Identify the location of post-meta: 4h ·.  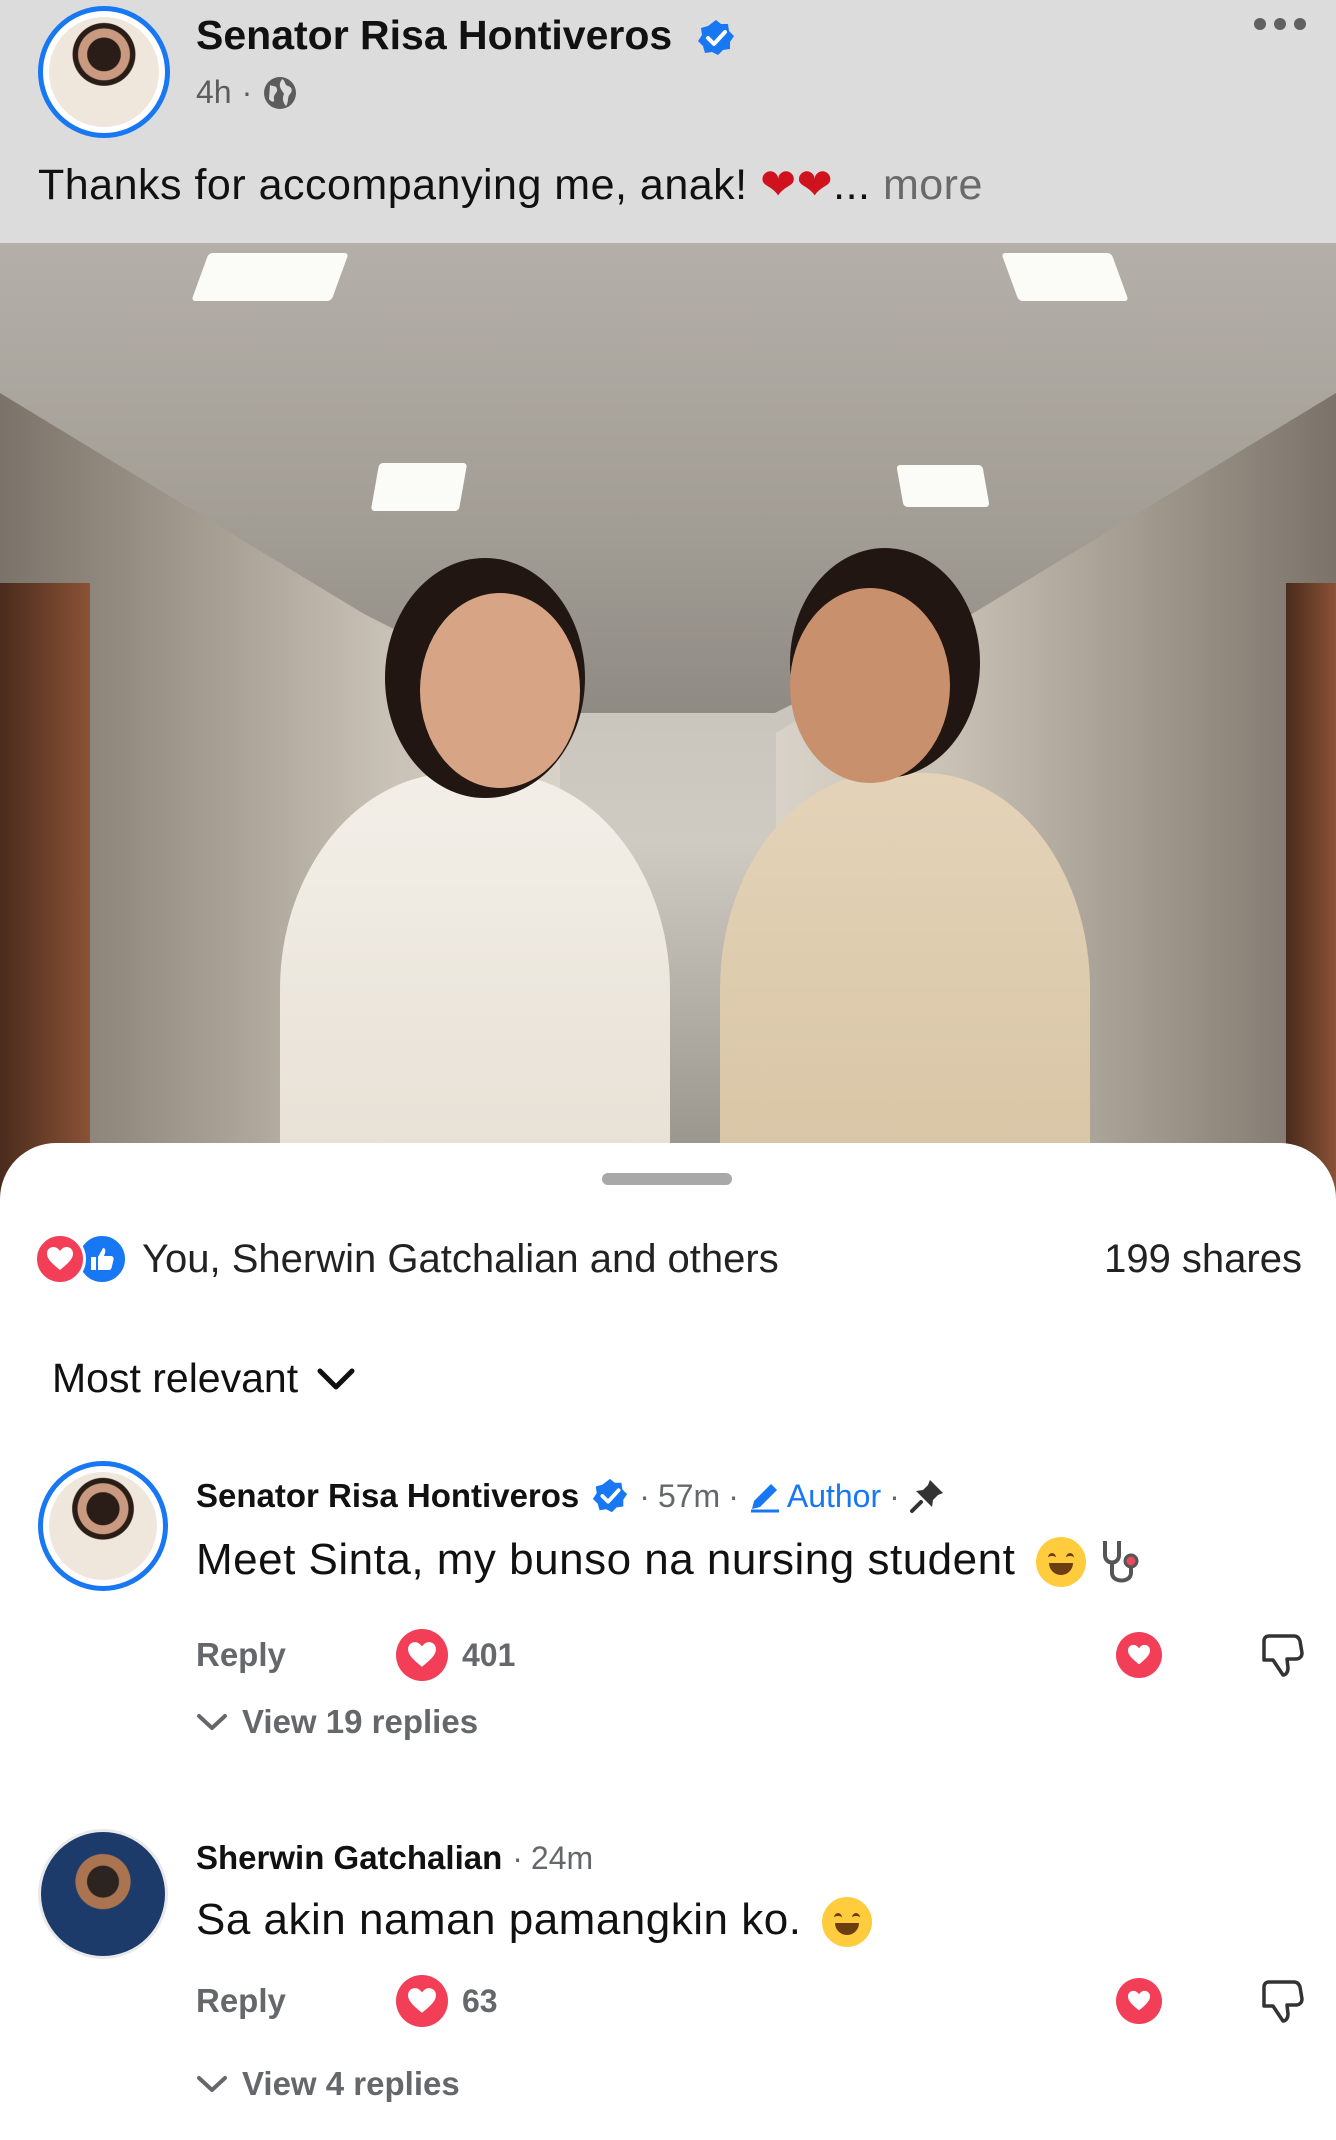
(247, 92).